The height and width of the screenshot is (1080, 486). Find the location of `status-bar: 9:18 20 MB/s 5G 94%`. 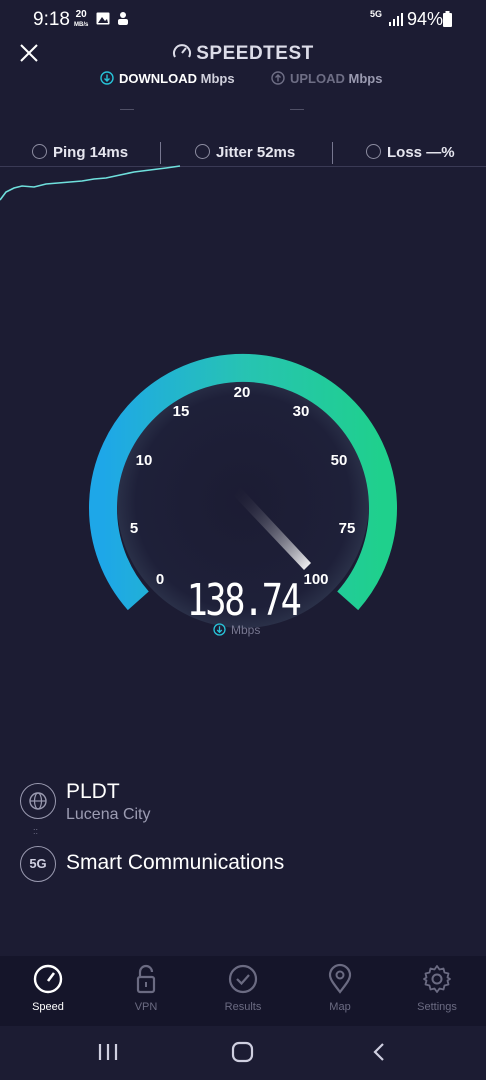

status-bar: 9:18 20 MB/s 5G 94% is located at coordinates (243, 20).